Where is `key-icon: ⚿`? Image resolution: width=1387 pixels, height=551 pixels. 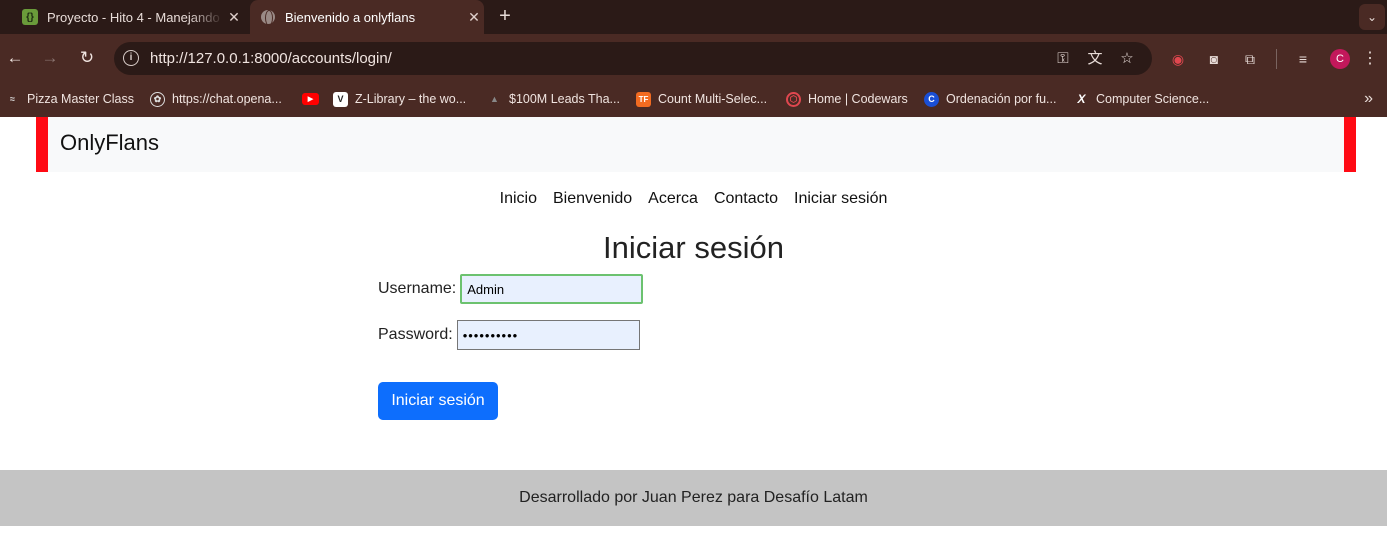 key-icon: ⚿ is located at coordinates (1063, 59).